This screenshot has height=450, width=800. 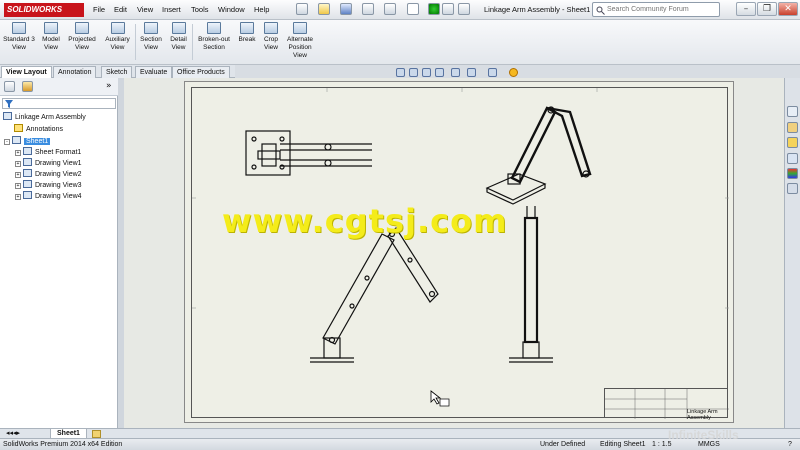 What do you see at coordinates (346, 9) in the screenshot?
I see `save-icon` at bounding box center [346, 9].